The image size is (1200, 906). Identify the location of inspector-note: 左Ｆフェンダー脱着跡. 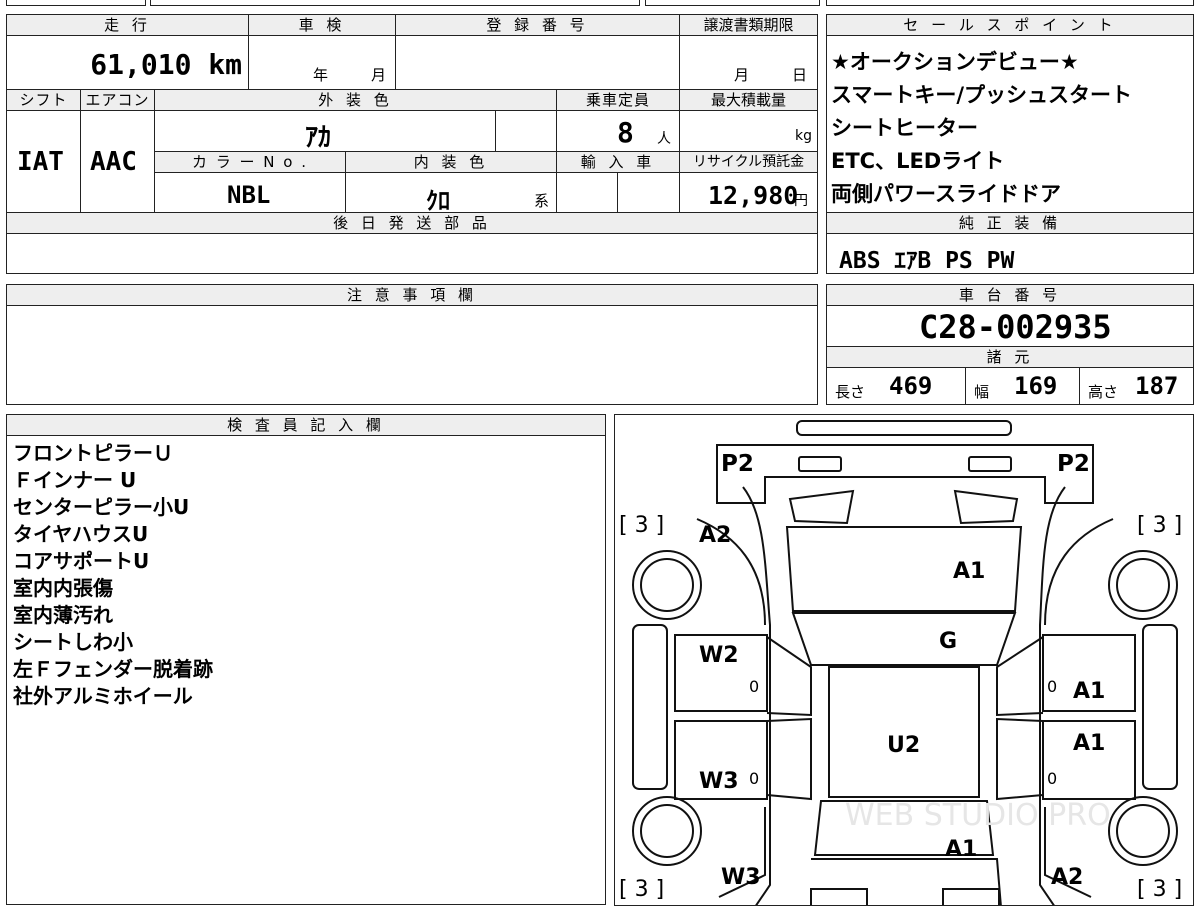
(113, 669).